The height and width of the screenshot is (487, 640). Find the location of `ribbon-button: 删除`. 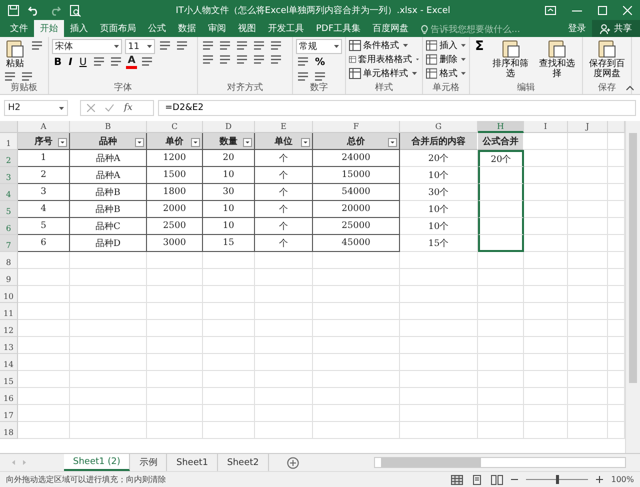

ribbon-button: 删除 is located at coordinates (446, 59).